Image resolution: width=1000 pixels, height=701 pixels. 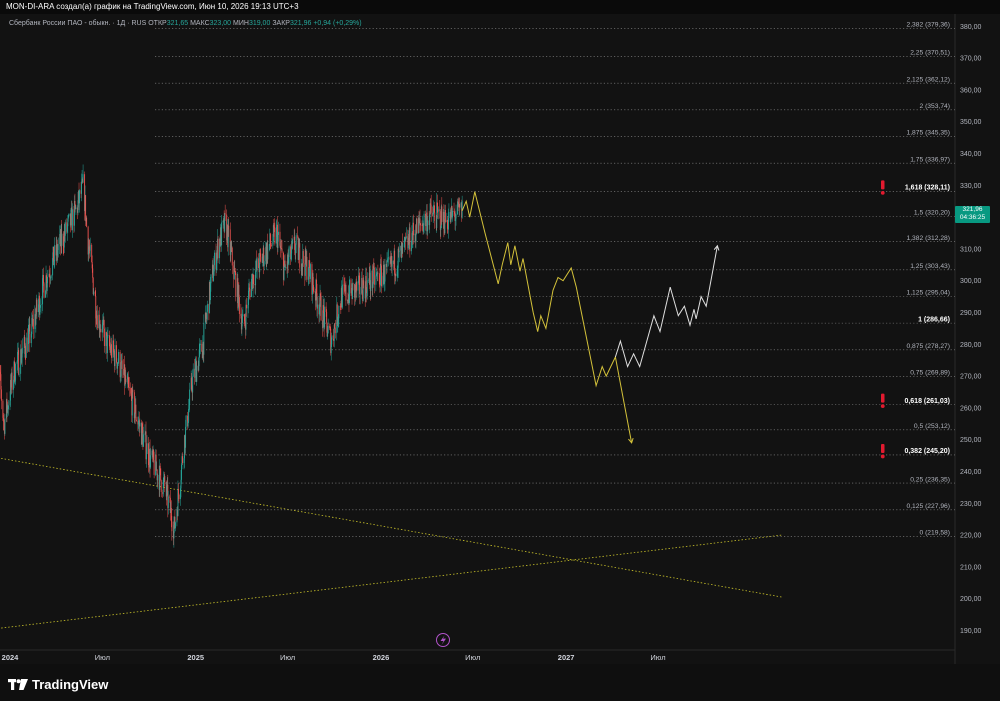 I want to click on tradingview-logo: TradingView, so click(x=58, y=684).